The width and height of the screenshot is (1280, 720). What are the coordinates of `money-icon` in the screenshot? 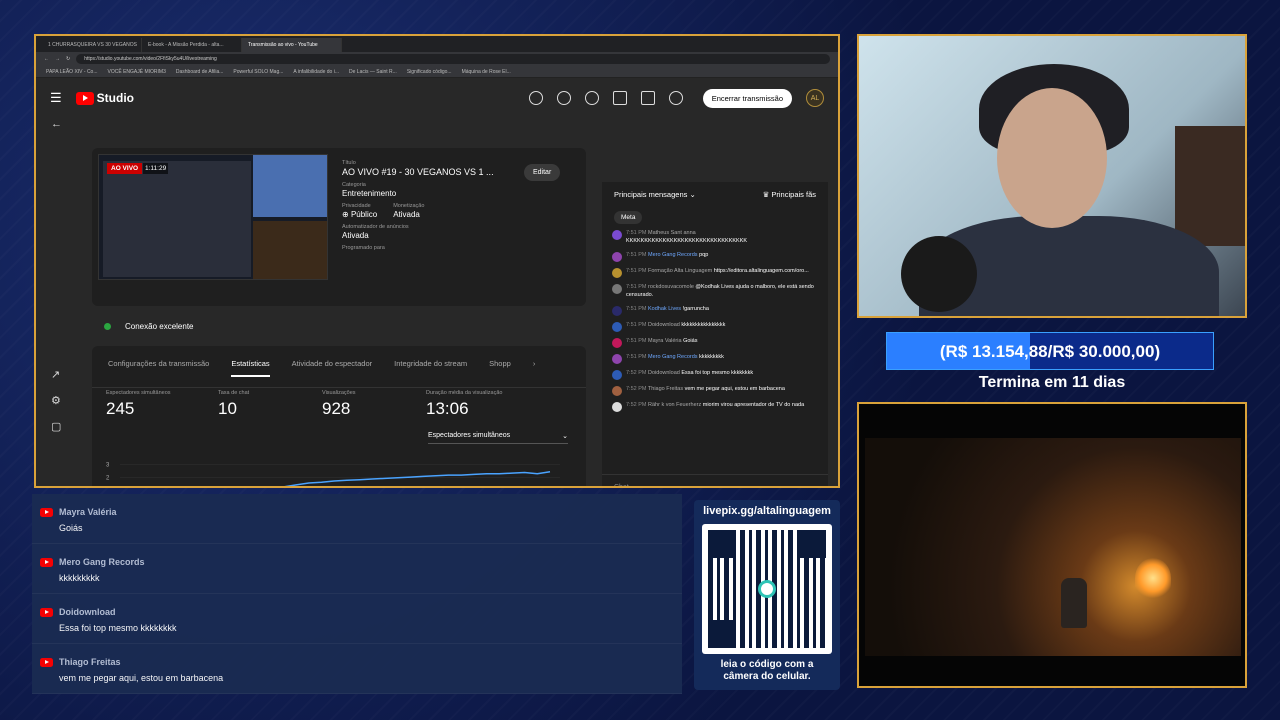 It's located at (563, 98).